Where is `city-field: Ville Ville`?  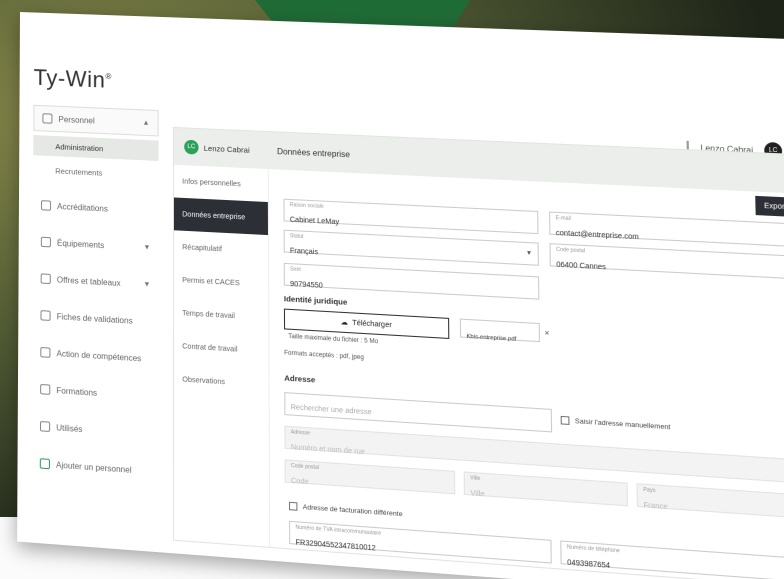
city-field: Ville Ville is located at coordinates (546, 489).